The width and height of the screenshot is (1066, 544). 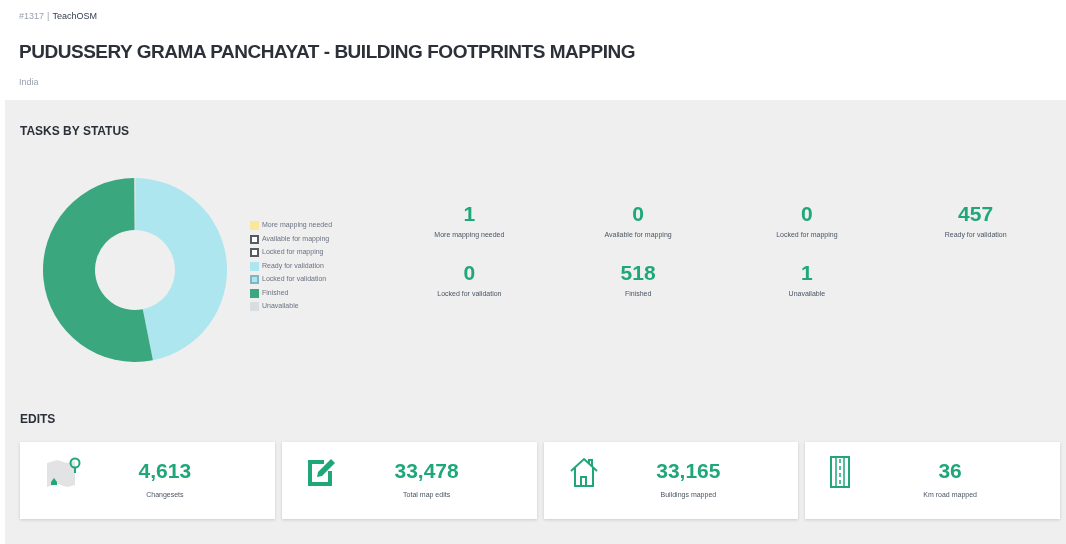 I want to click on map-pin-icon, so click(x=63, y=471).